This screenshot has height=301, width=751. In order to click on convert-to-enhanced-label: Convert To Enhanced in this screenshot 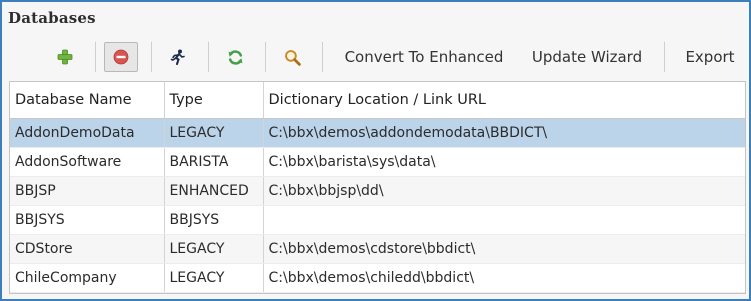, I will do `click(424, 57)`.